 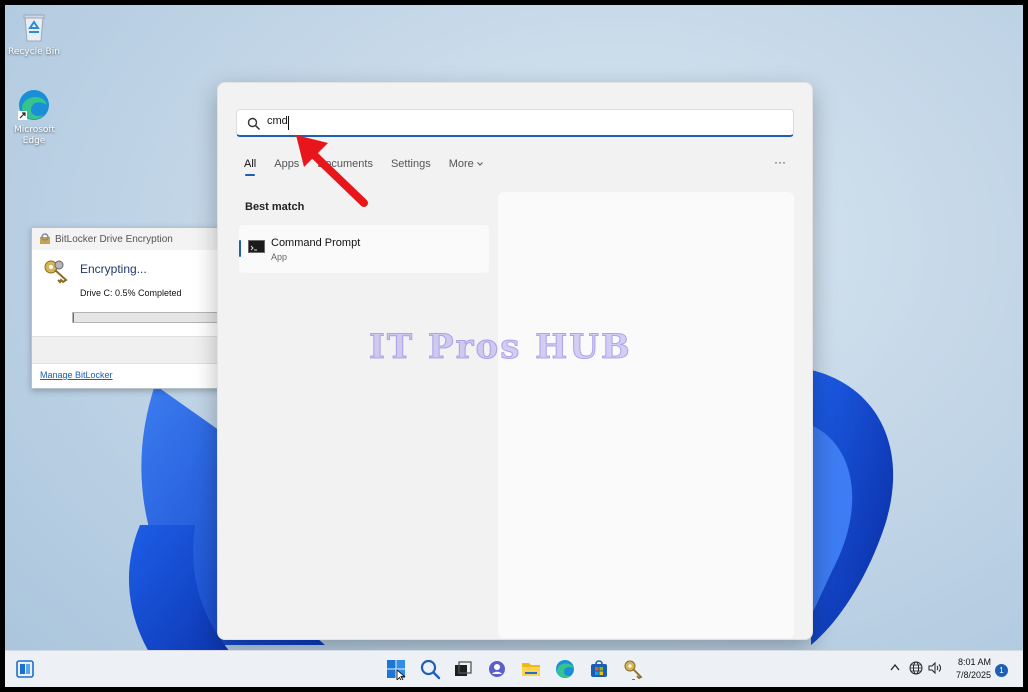 I want to click on result-name: Command Prompt, so click(x=316, y=243).